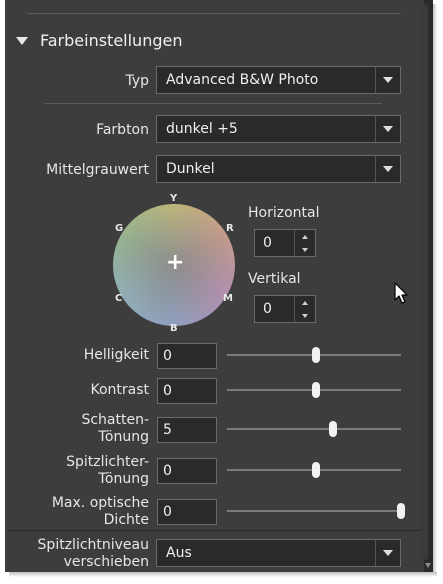 The width and height of the screenshot is (443, 584). I want to click on horizontal-increment-button, so click(305, 236).